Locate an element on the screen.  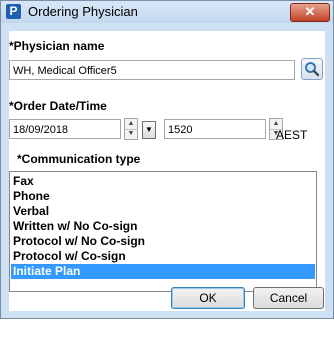
physician-search-button is located at coordinates (312, 69).